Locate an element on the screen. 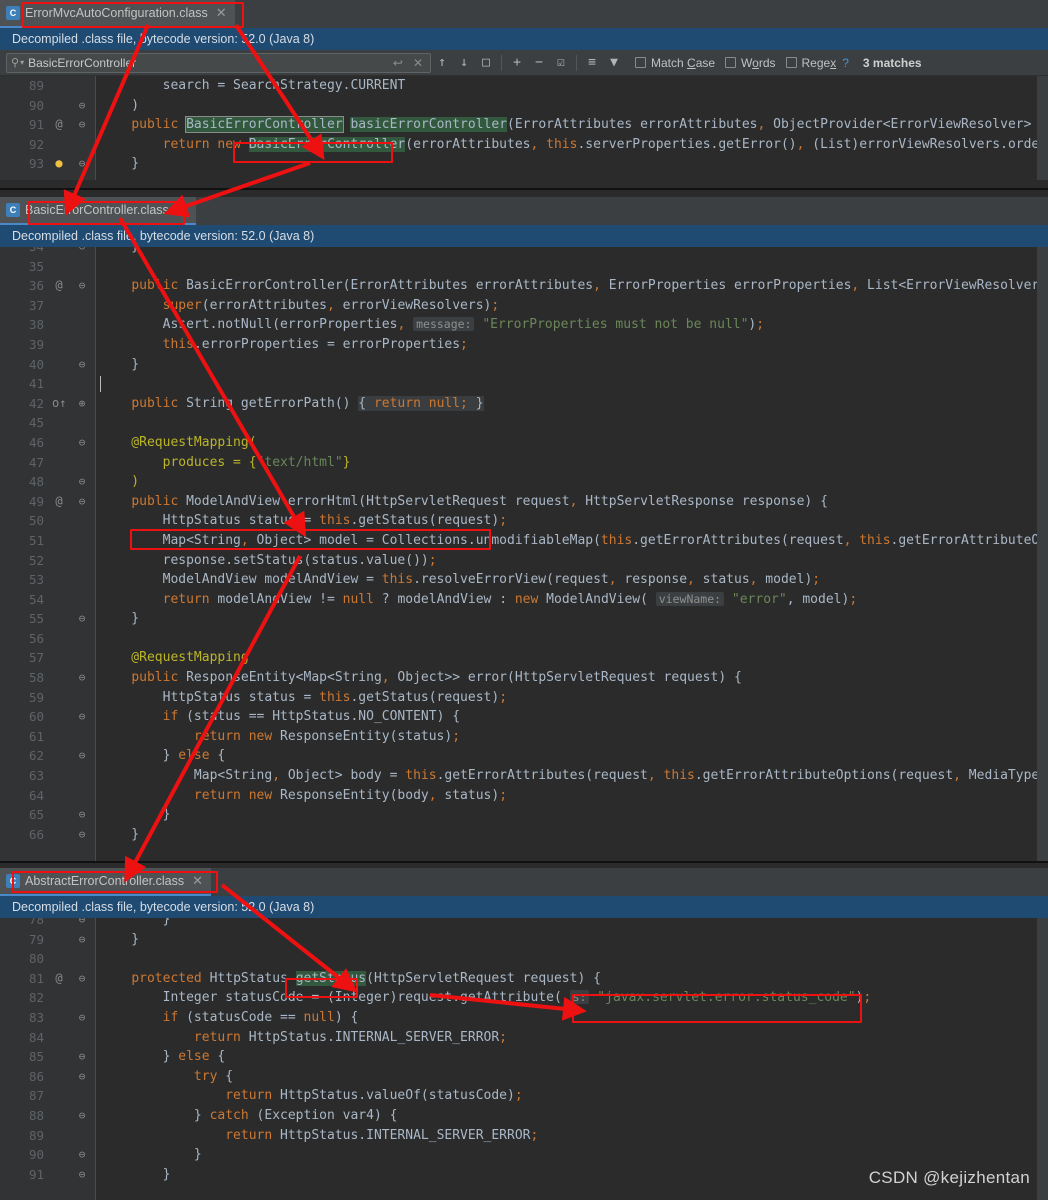  code-text: produces = {"text/html"} is located at coordinates (225, 462).